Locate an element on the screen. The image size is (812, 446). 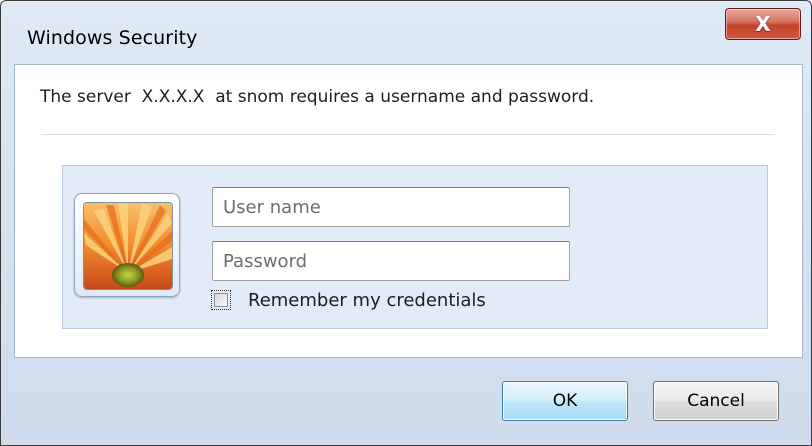
checkbox-box is located at coordinates (221, 300).